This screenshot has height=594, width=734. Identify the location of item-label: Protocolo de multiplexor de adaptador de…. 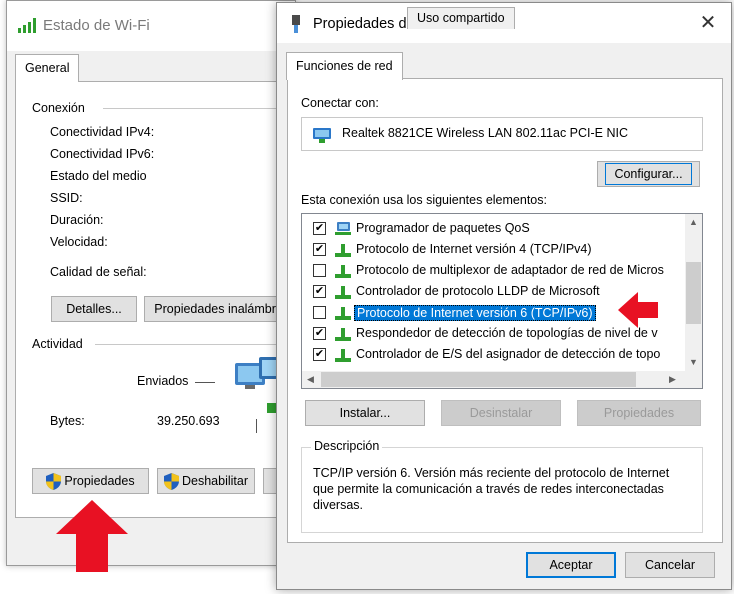
(510, 270).